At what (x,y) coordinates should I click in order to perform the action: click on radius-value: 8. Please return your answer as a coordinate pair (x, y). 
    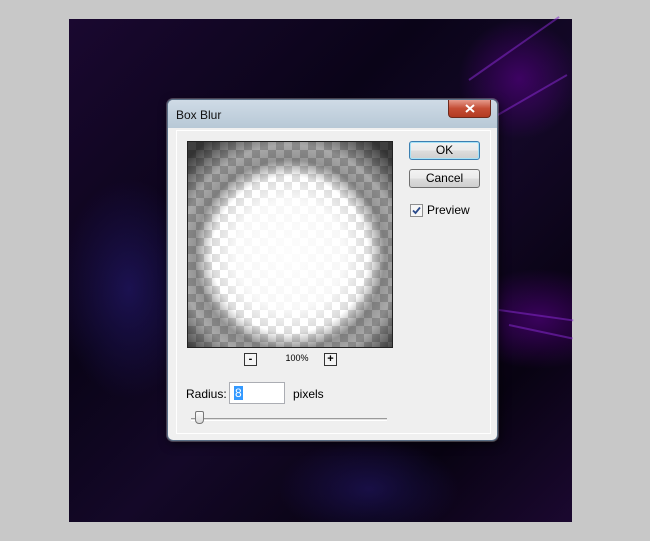
    Looking at the image, I should click on (238, 393).